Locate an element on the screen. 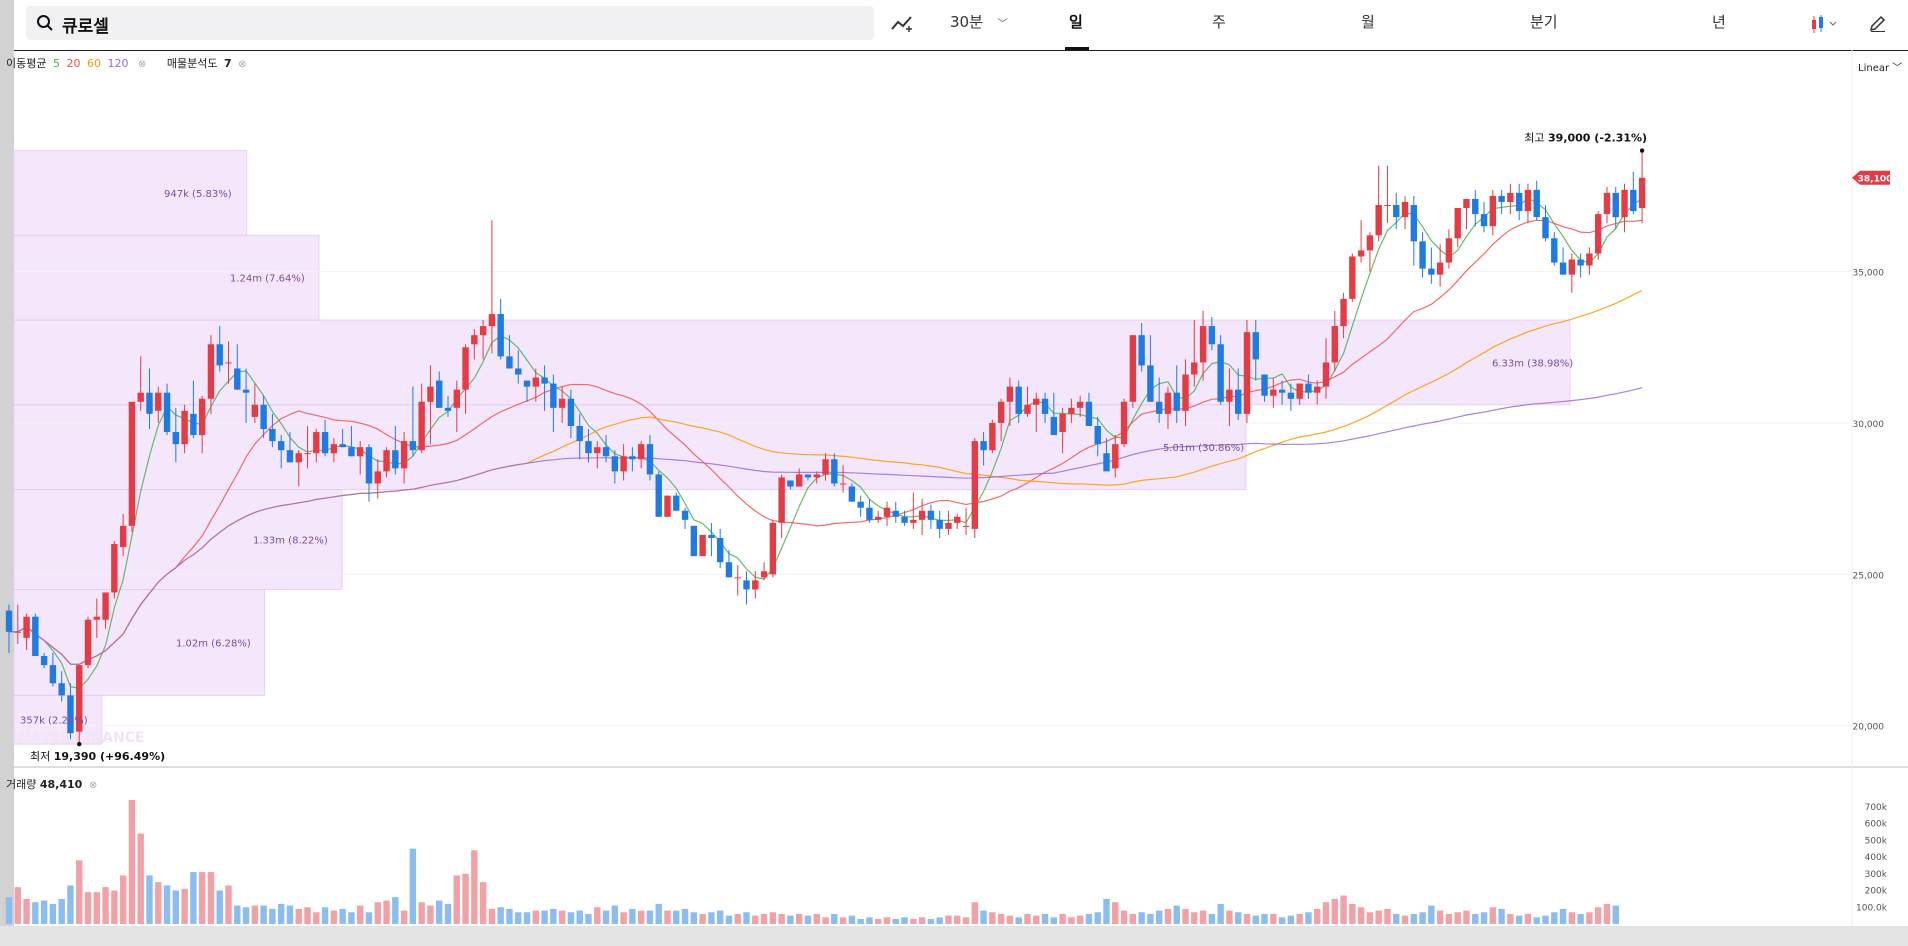 The image size is (1908, 946). price-tick-label: 30,000 is located at coordinates (1869, 425).